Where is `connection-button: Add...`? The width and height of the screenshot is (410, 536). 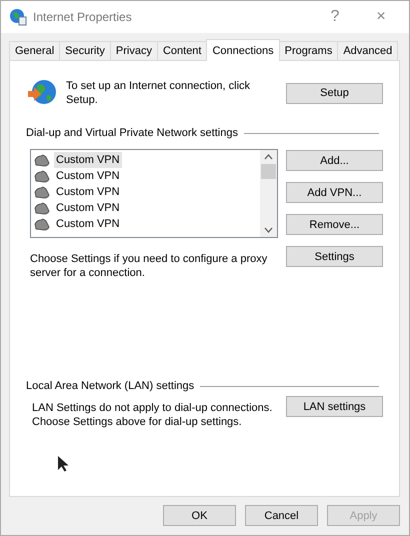
connection-button: Add... is located at coordinates (334, 160).